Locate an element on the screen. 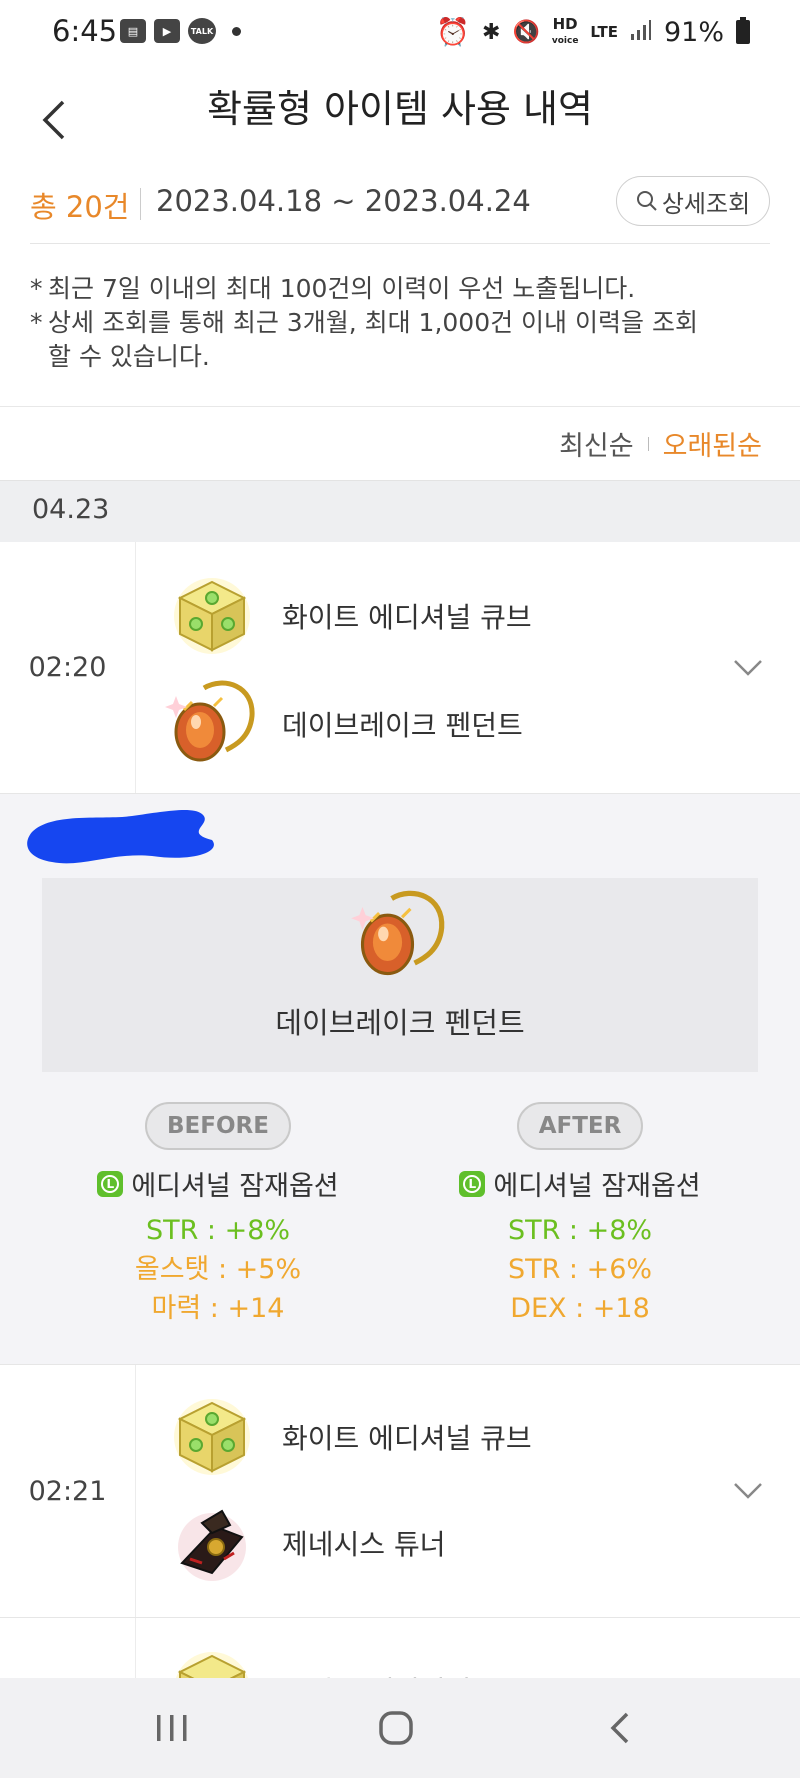  system-nav-bar is located at coordinates (400, 1728).